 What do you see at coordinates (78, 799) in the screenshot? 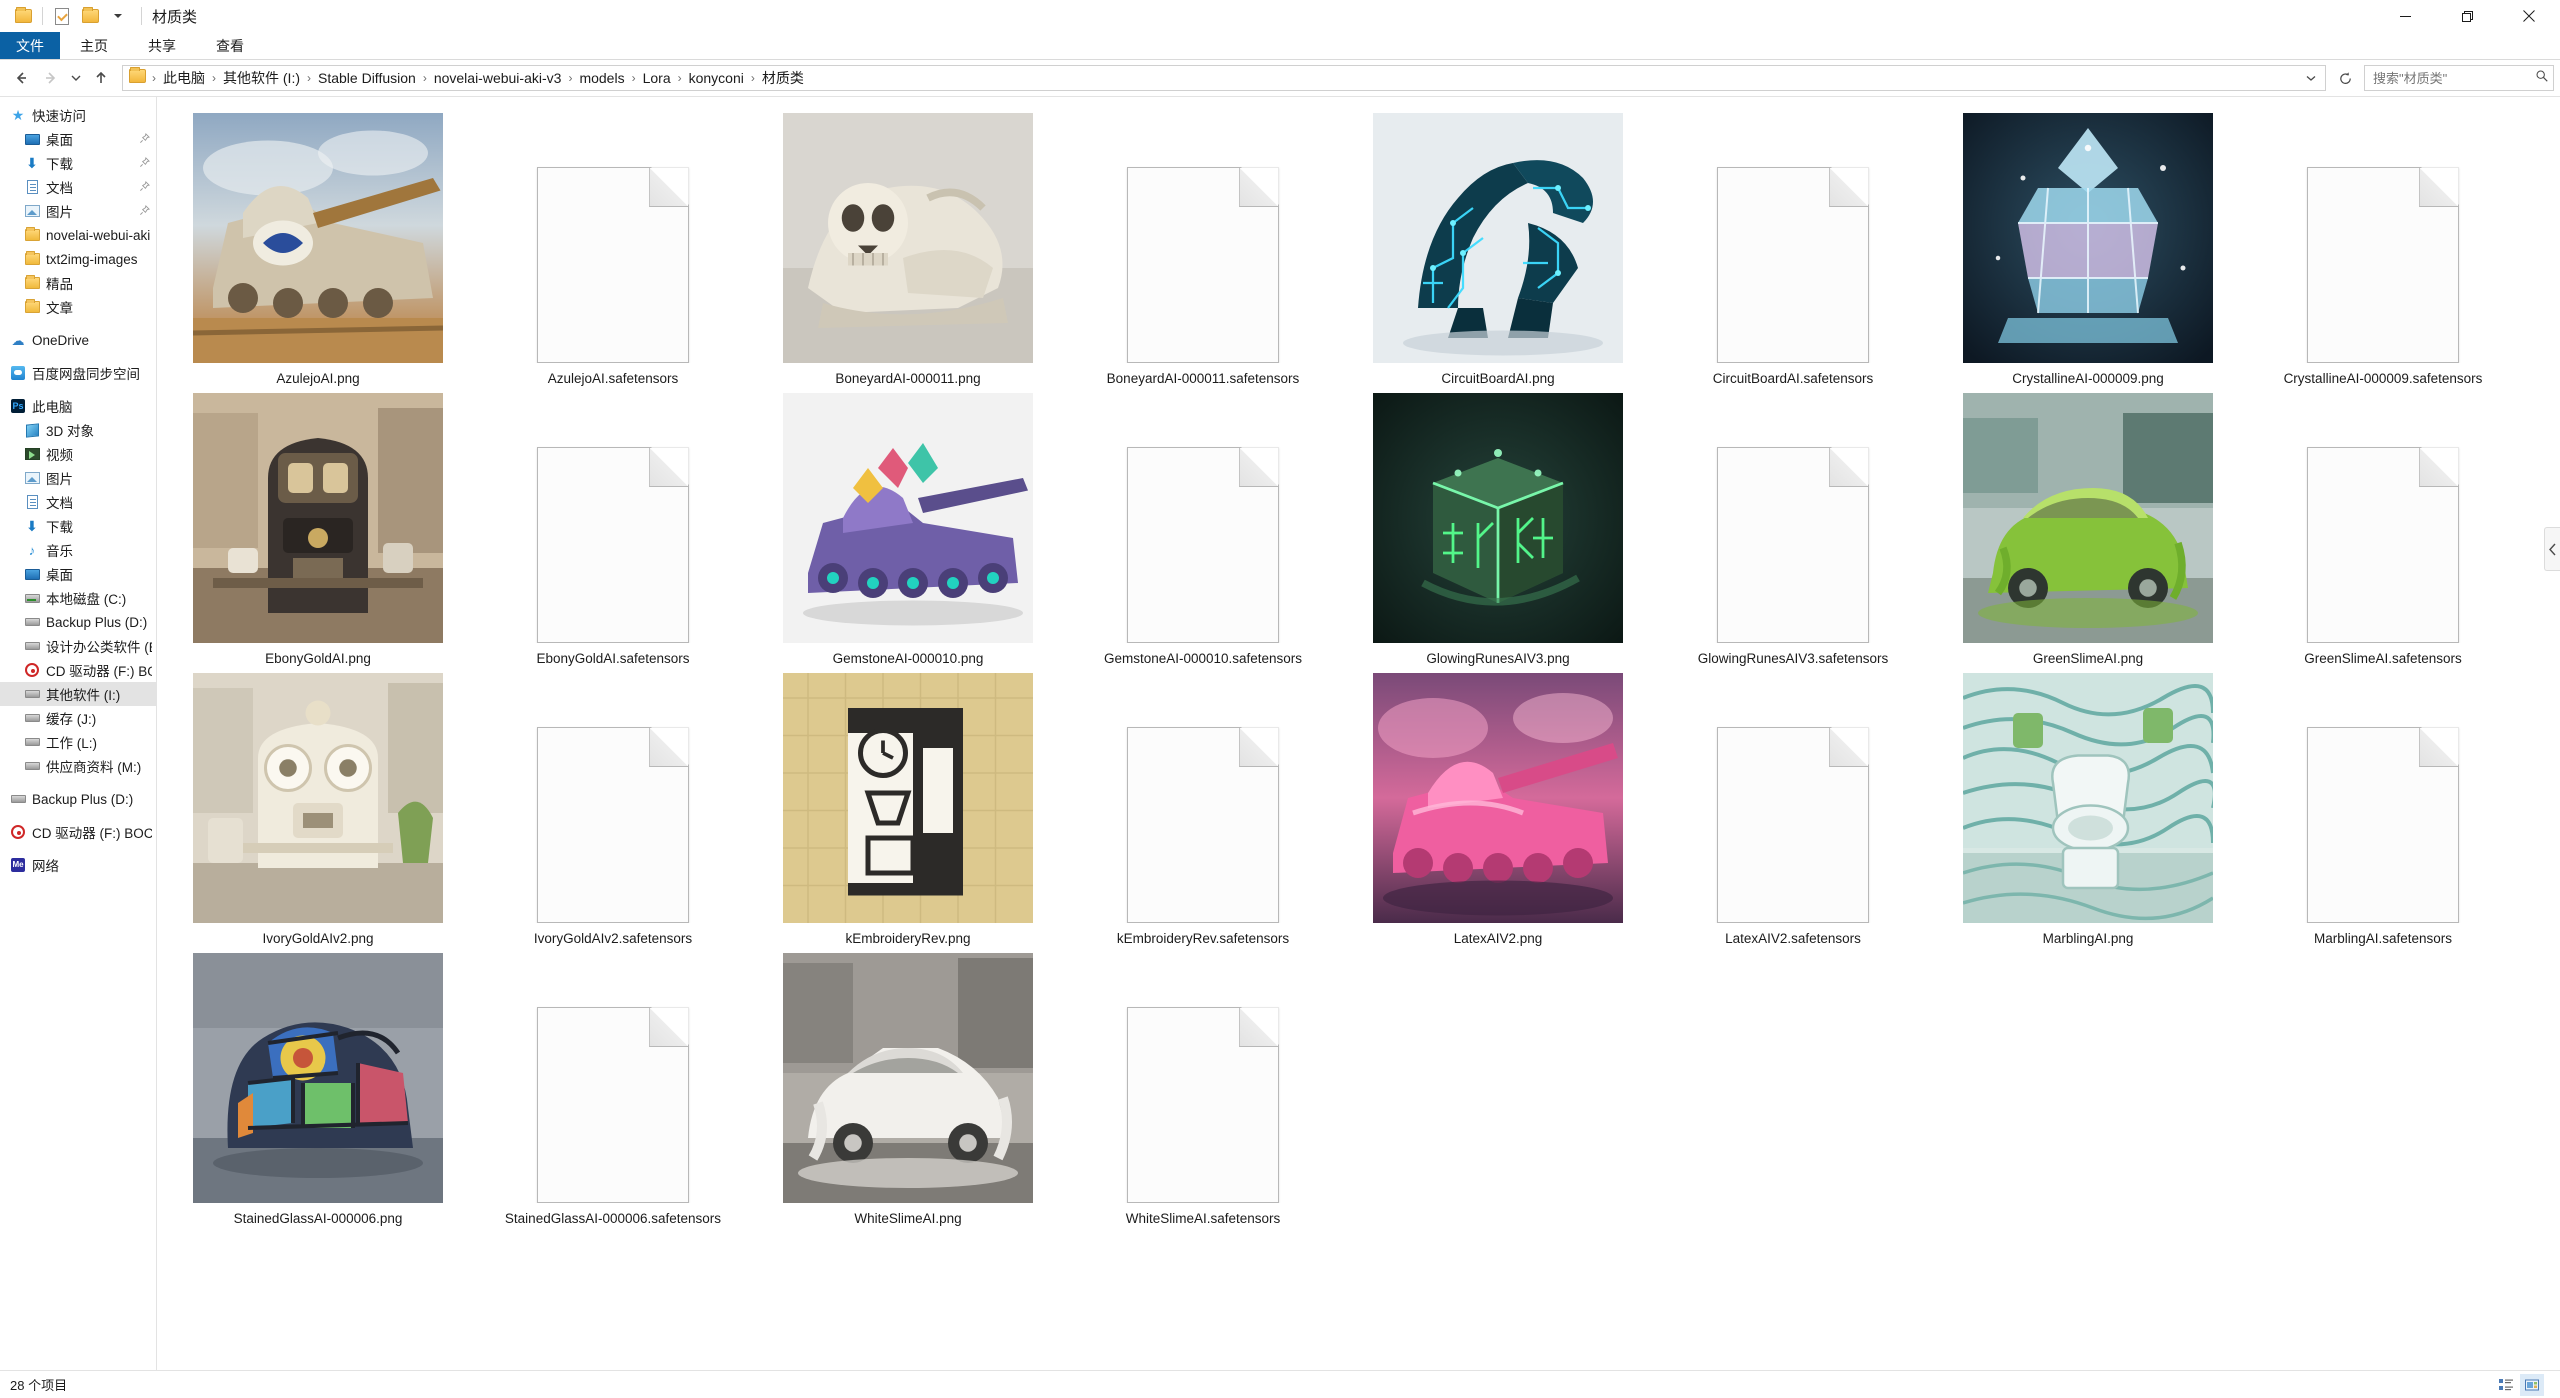
I see `sidebar-item-backup-plus-d-root: Backup Plus (D:)` at bounding box center [78, 799].